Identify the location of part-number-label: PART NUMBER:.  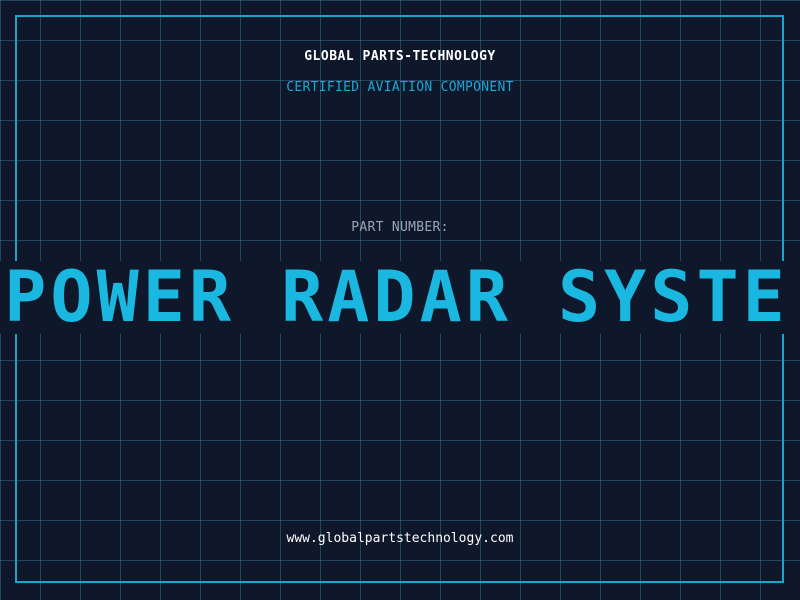
(400, 227).